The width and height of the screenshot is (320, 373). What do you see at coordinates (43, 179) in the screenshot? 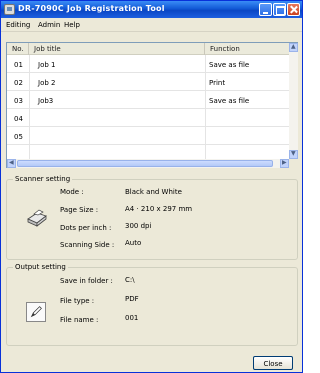
I see `scanner-setting-title: Scanner setting` at bounding box center [43, 179].